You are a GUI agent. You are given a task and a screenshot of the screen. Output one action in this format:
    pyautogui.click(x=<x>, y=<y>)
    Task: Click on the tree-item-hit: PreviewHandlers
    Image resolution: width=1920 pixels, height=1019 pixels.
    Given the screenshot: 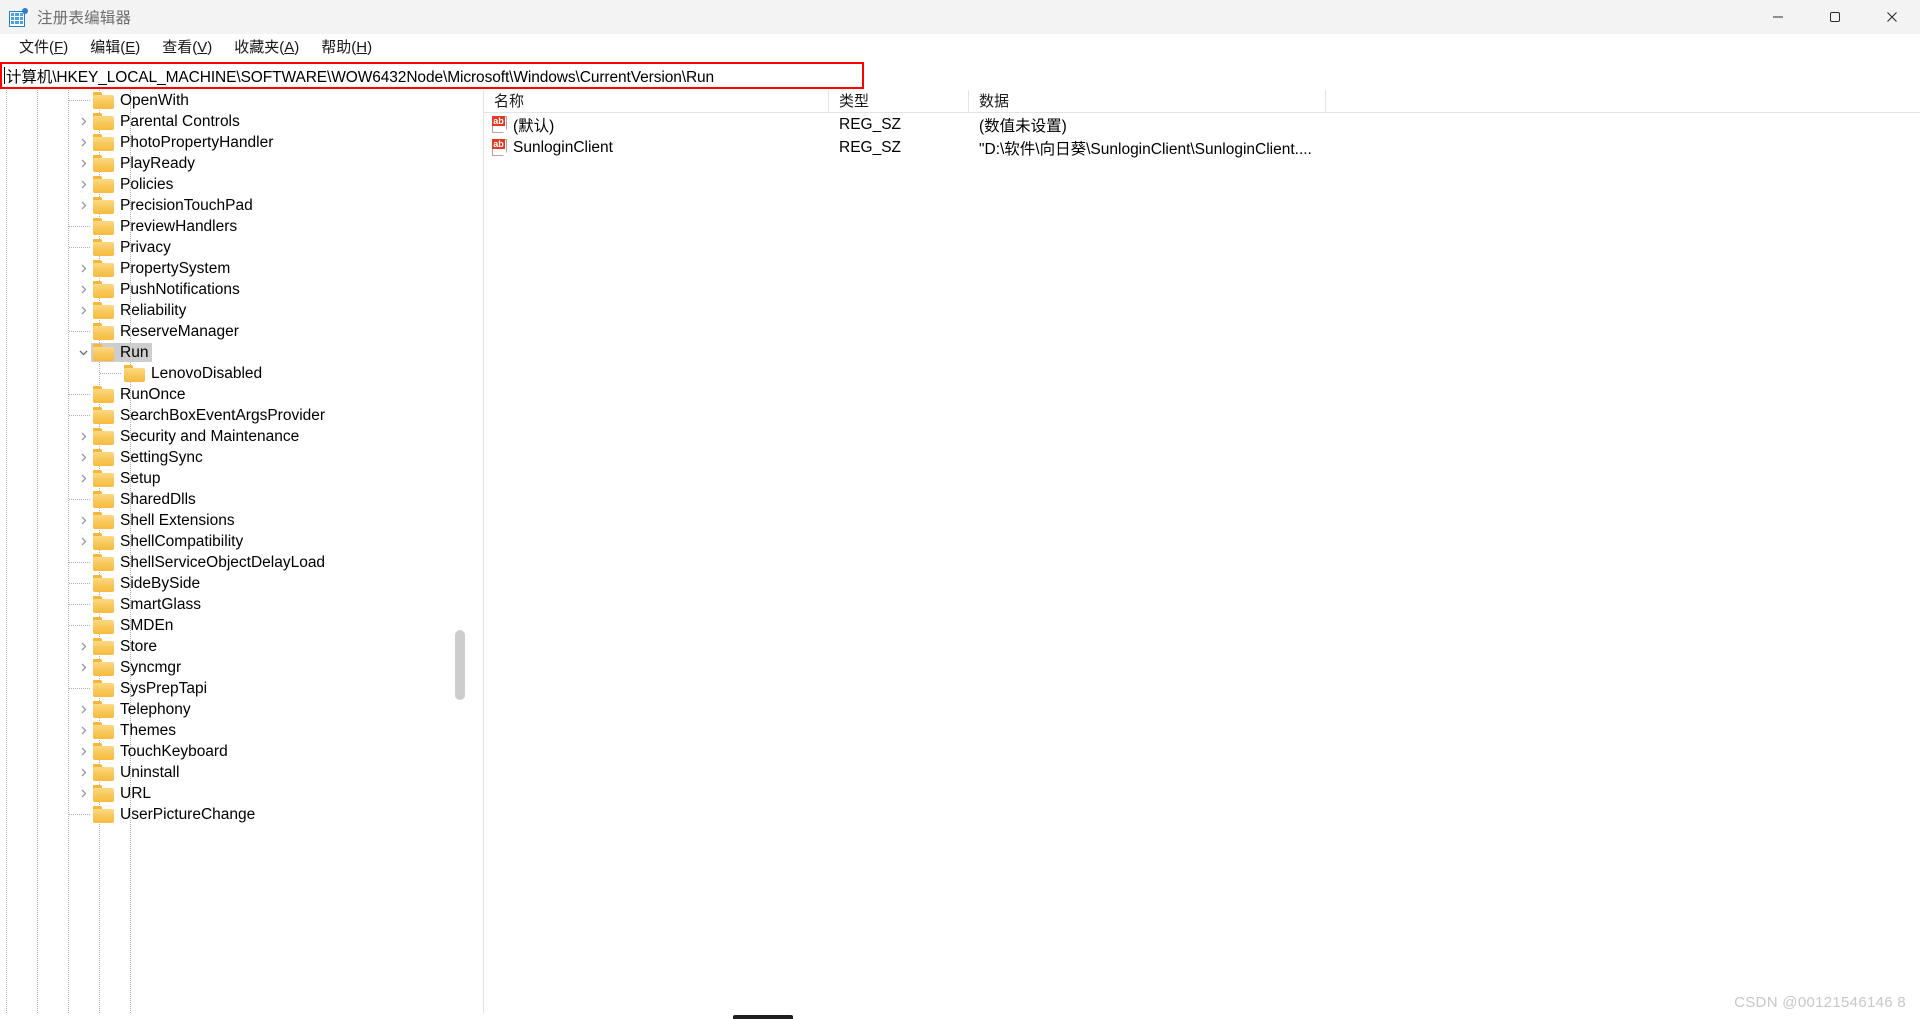 What is the action you would take?
    pyautogui.click(x=166, y=226)
    